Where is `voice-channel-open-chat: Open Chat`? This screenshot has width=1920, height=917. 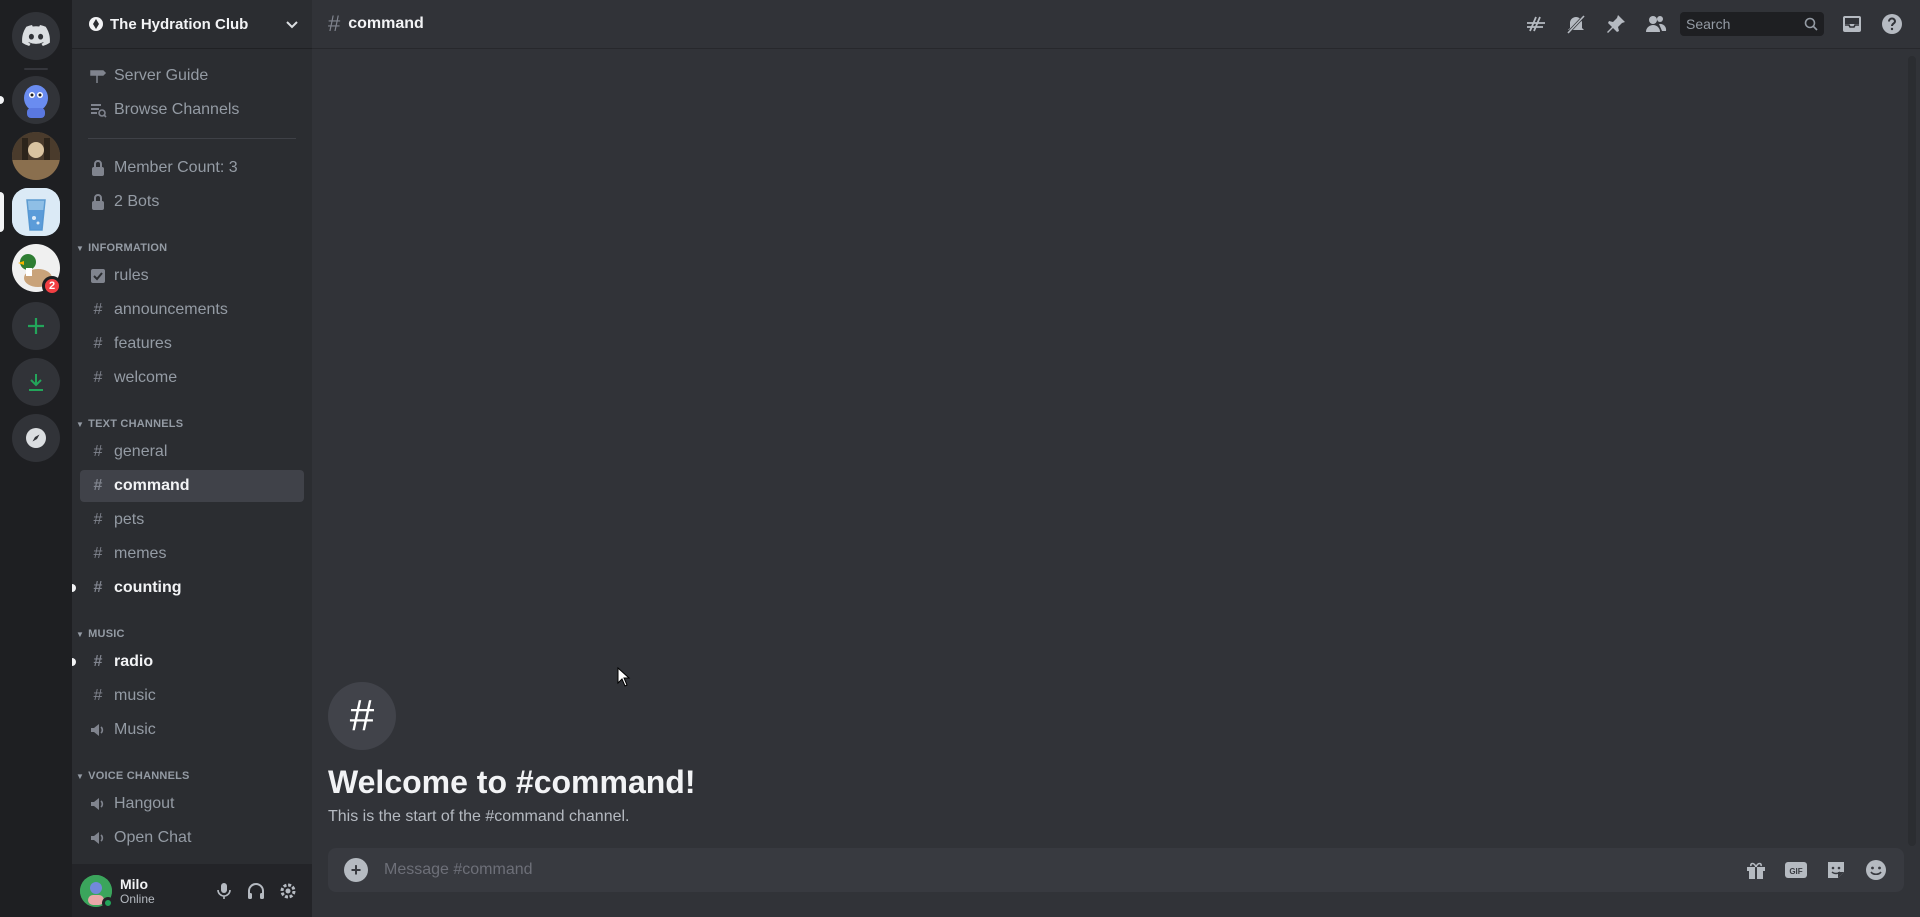 voice-channel-open-chat: Open Chat is located at coordinates (192, 838).